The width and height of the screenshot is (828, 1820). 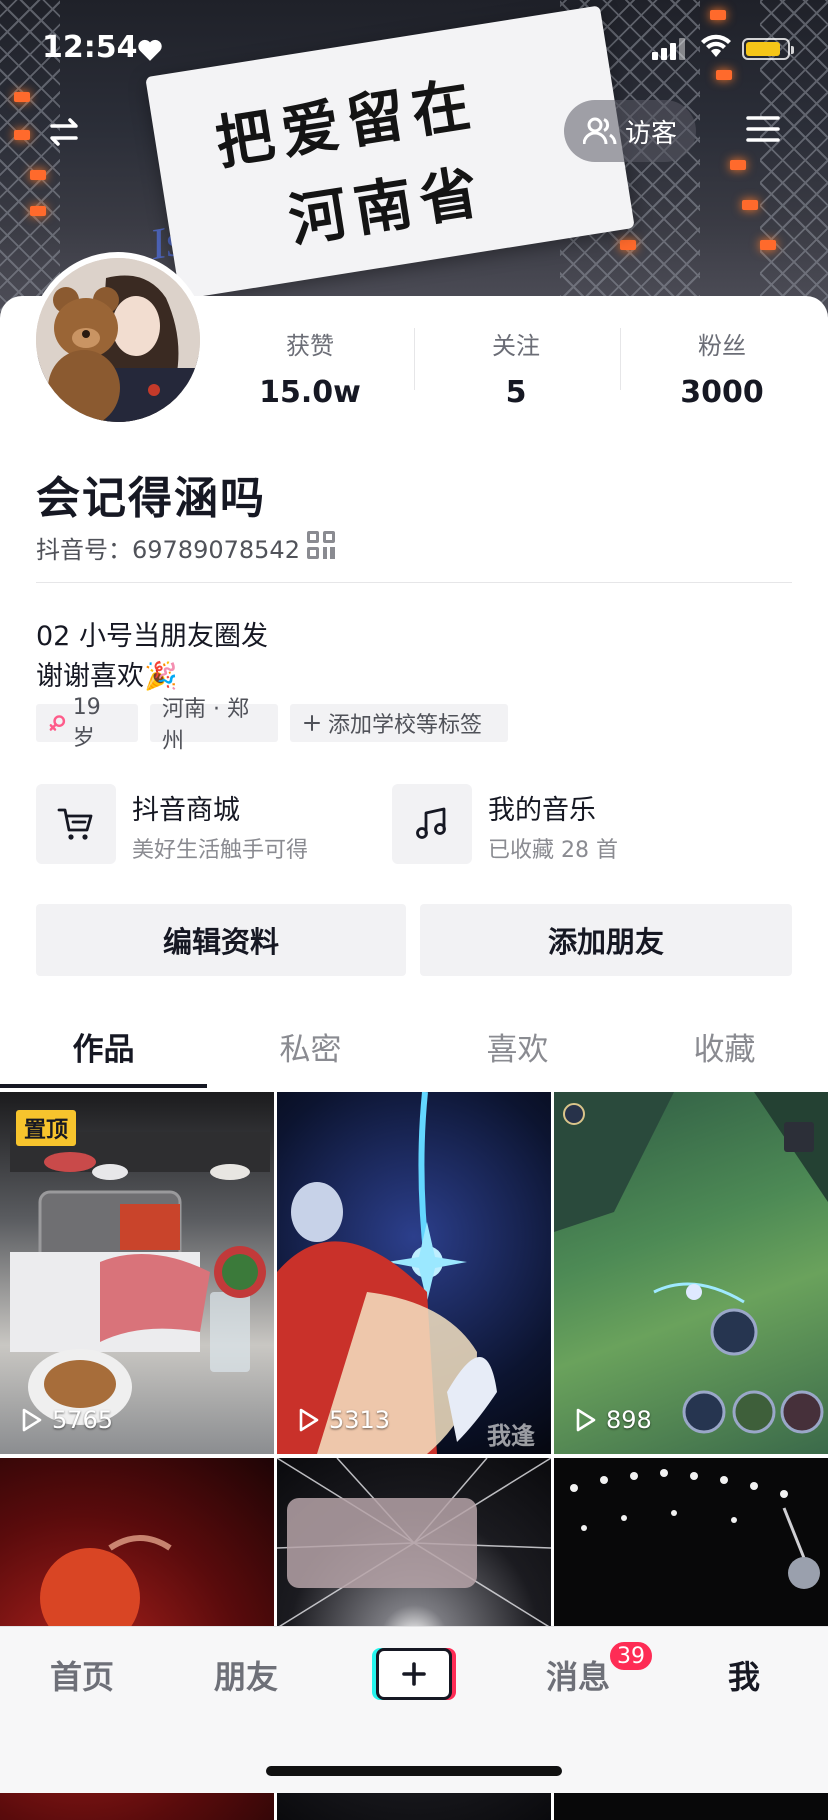 What do you see at coordinates (64, 132) in the screenshot?
I see `switch-account-button` at bounding box center [64, 132].